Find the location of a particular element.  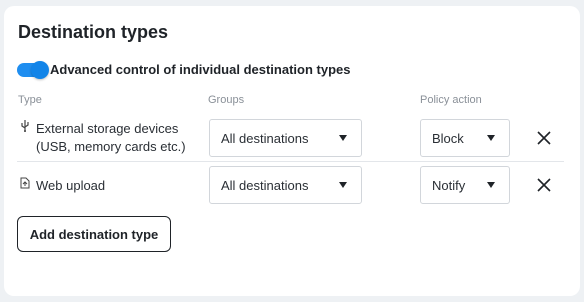

policy-select: Block is located at coordinates (465, 138).